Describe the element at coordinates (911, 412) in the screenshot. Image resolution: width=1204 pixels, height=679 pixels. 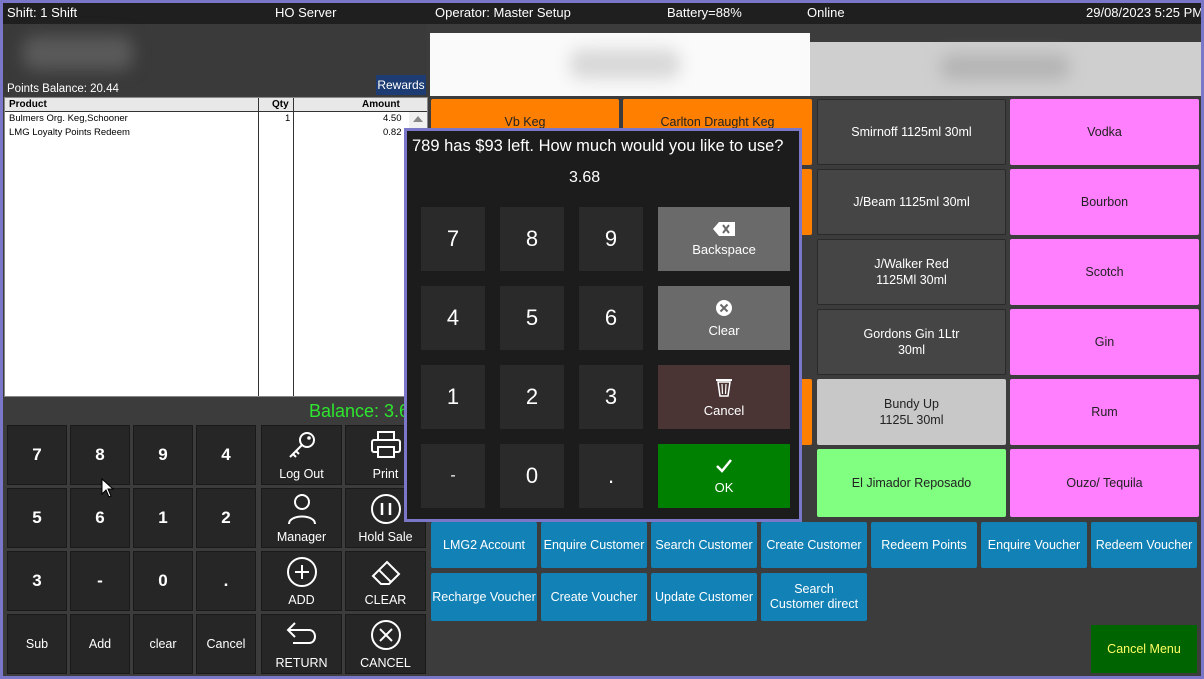
I see `product-bundy: Bundy Up 1125L 30ml` at that location.